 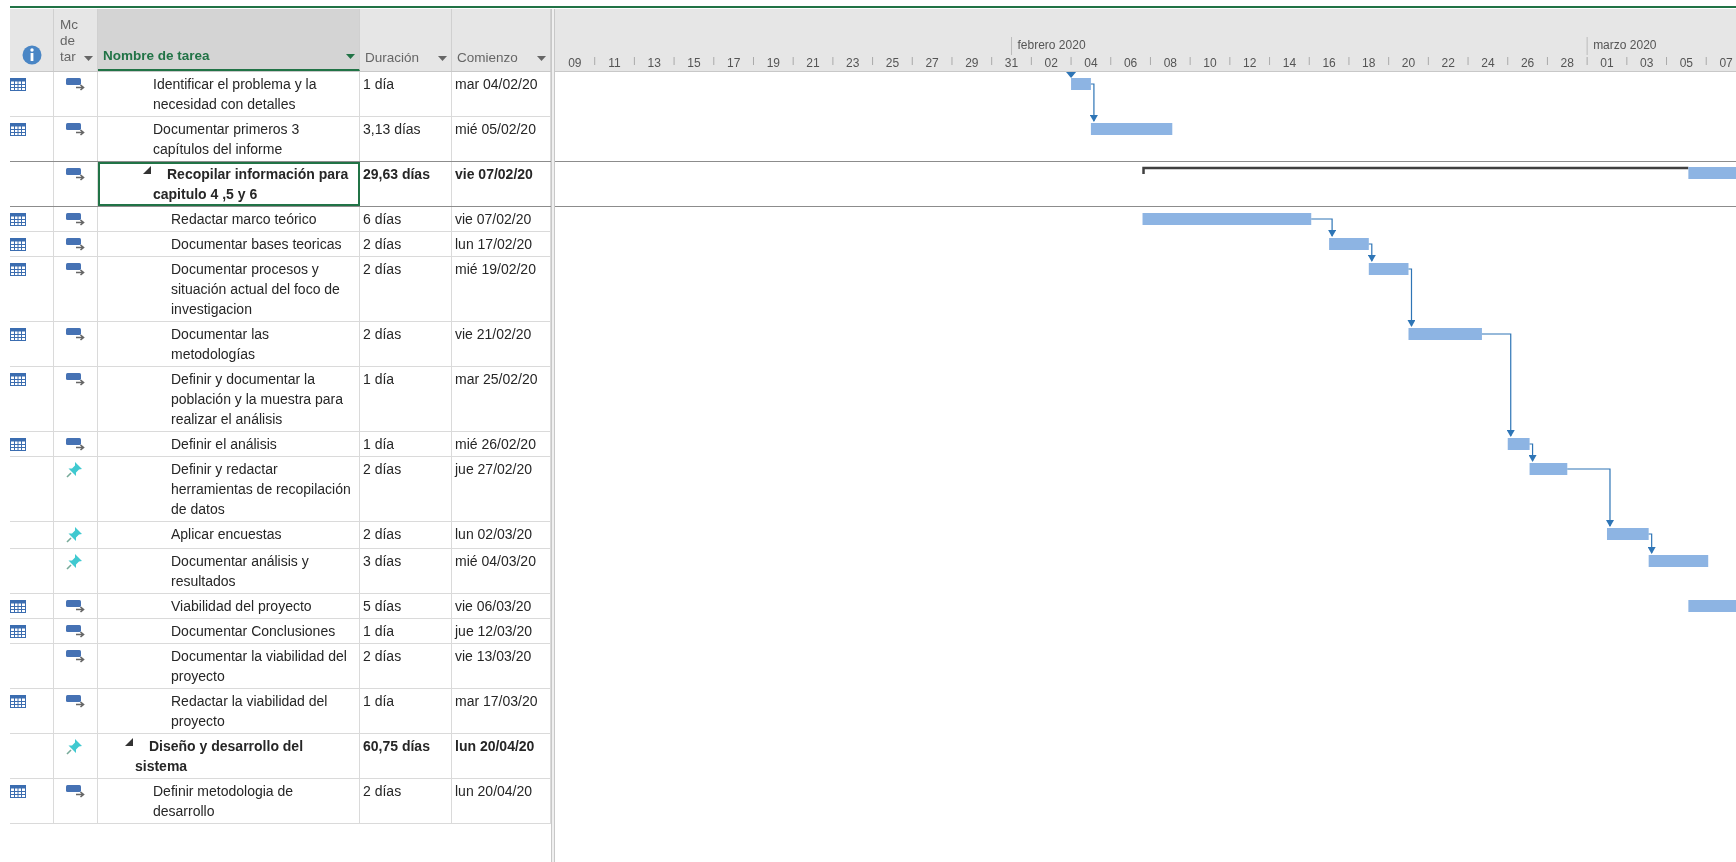 What do you see at coordinates (493, 334) in the screenshot?
I see `task-start: vie 21/02/20` at bounding box center [493, 334].